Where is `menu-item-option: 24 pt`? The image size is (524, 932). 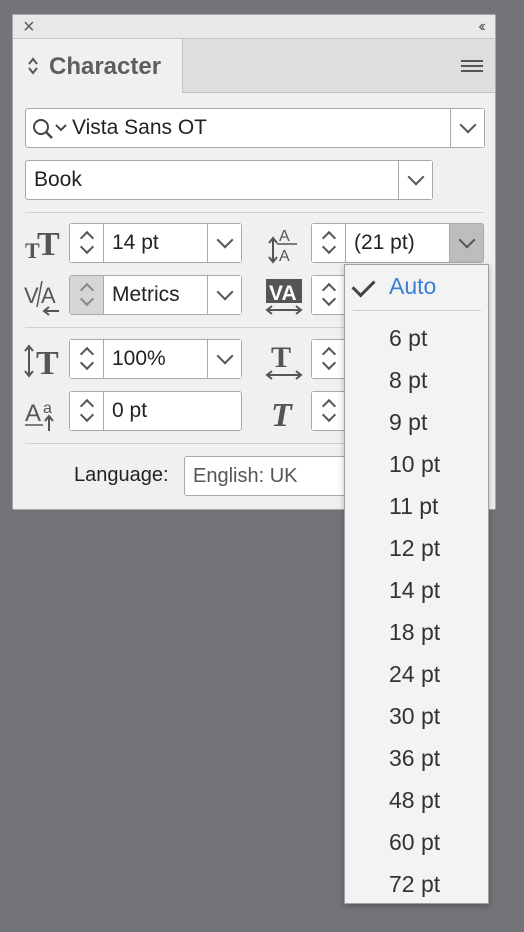
menu-item-option: 24 pt is located at coordinates (414, 674).